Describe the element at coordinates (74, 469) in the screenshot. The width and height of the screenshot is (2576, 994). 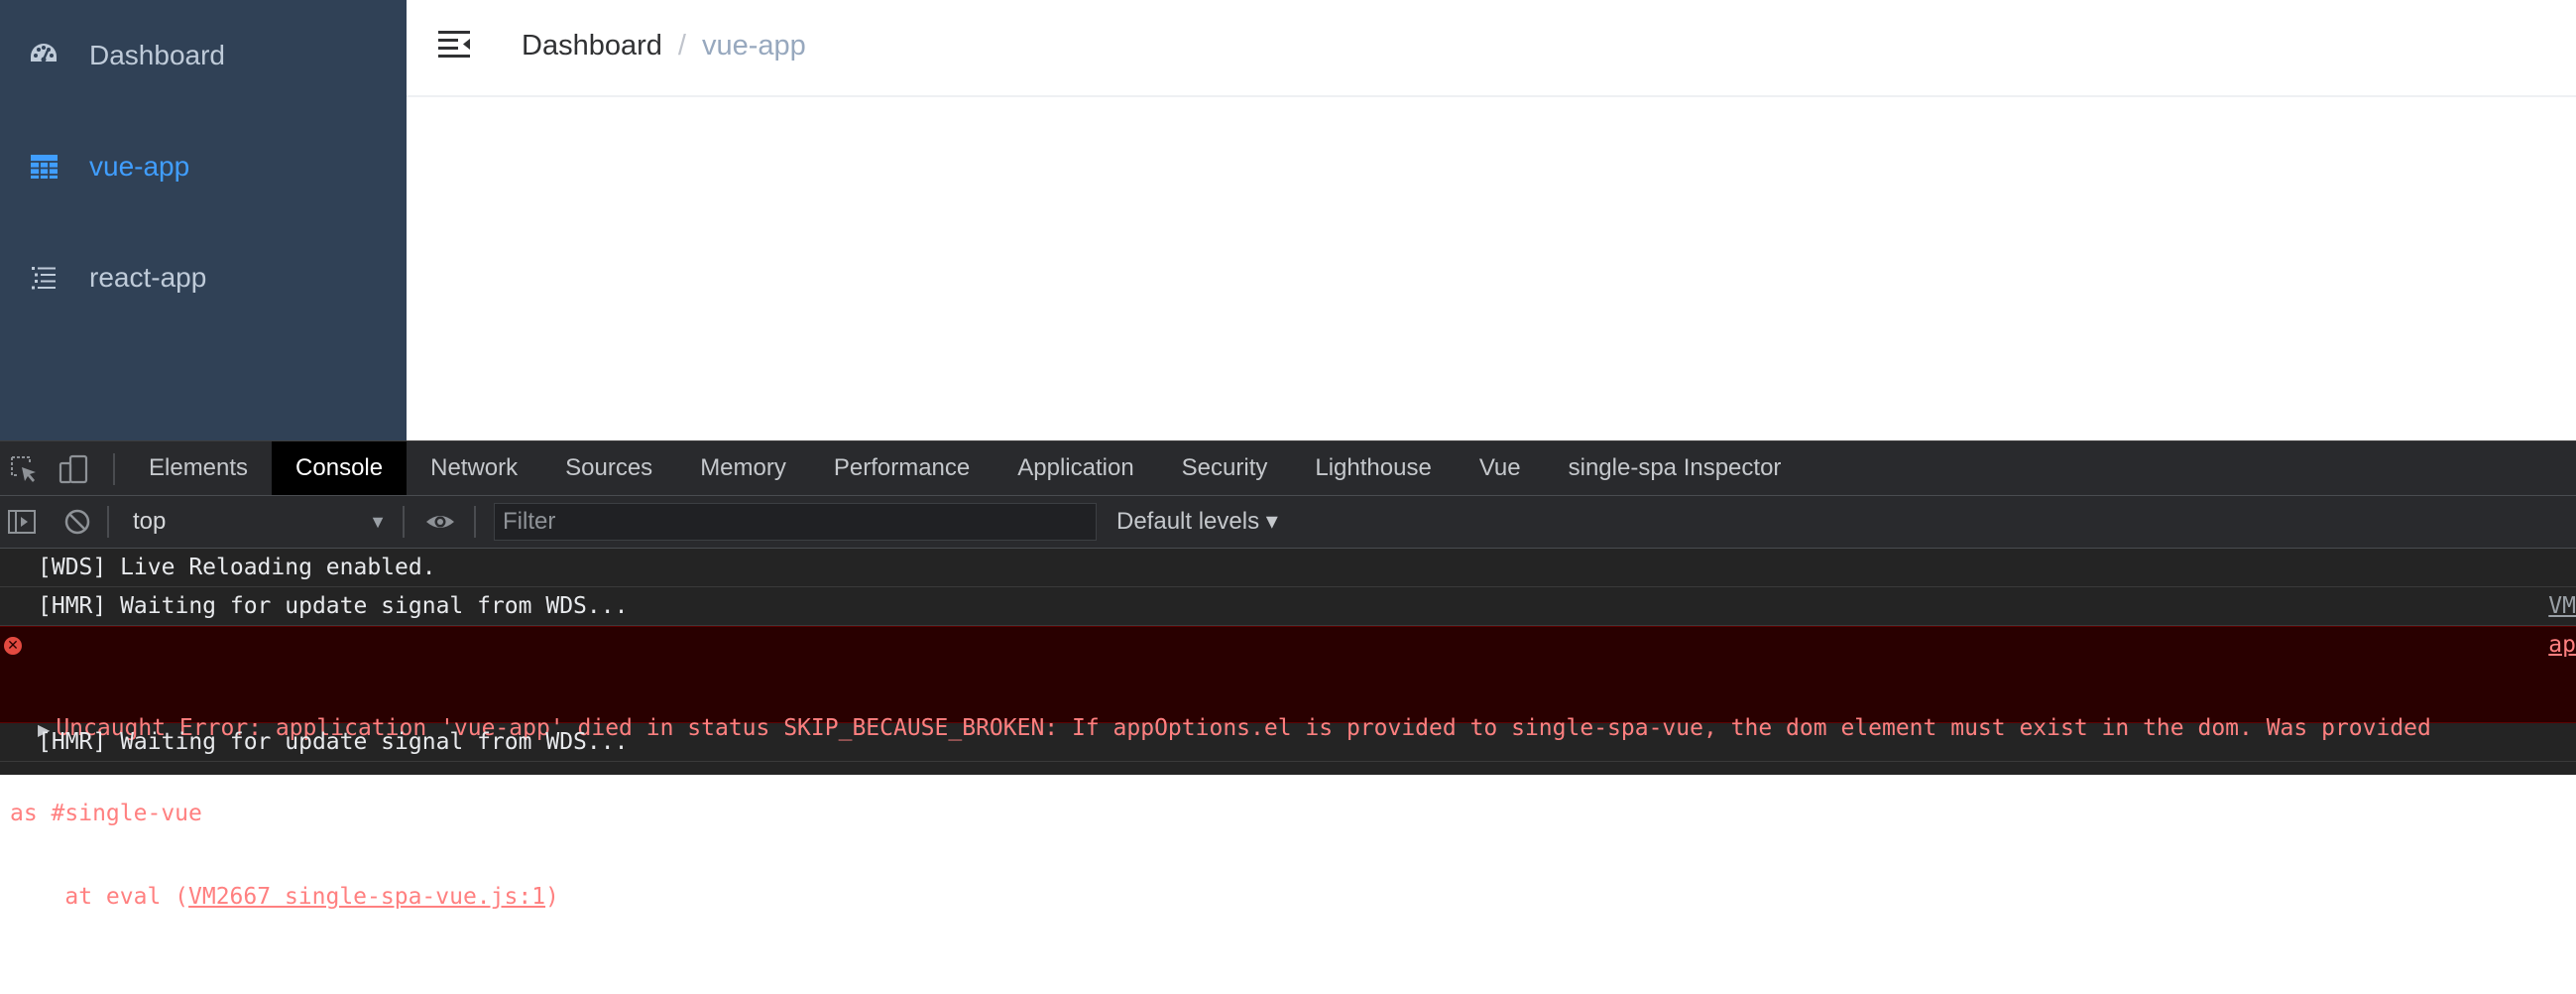
I see `device-toolbar-icon` at that location.